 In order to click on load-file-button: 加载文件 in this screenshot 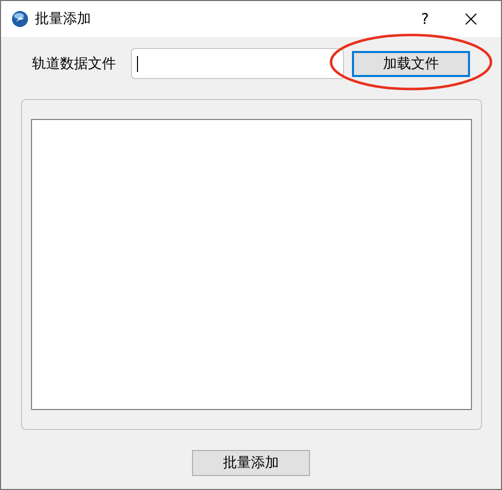, I will do `click(411, 63)`.